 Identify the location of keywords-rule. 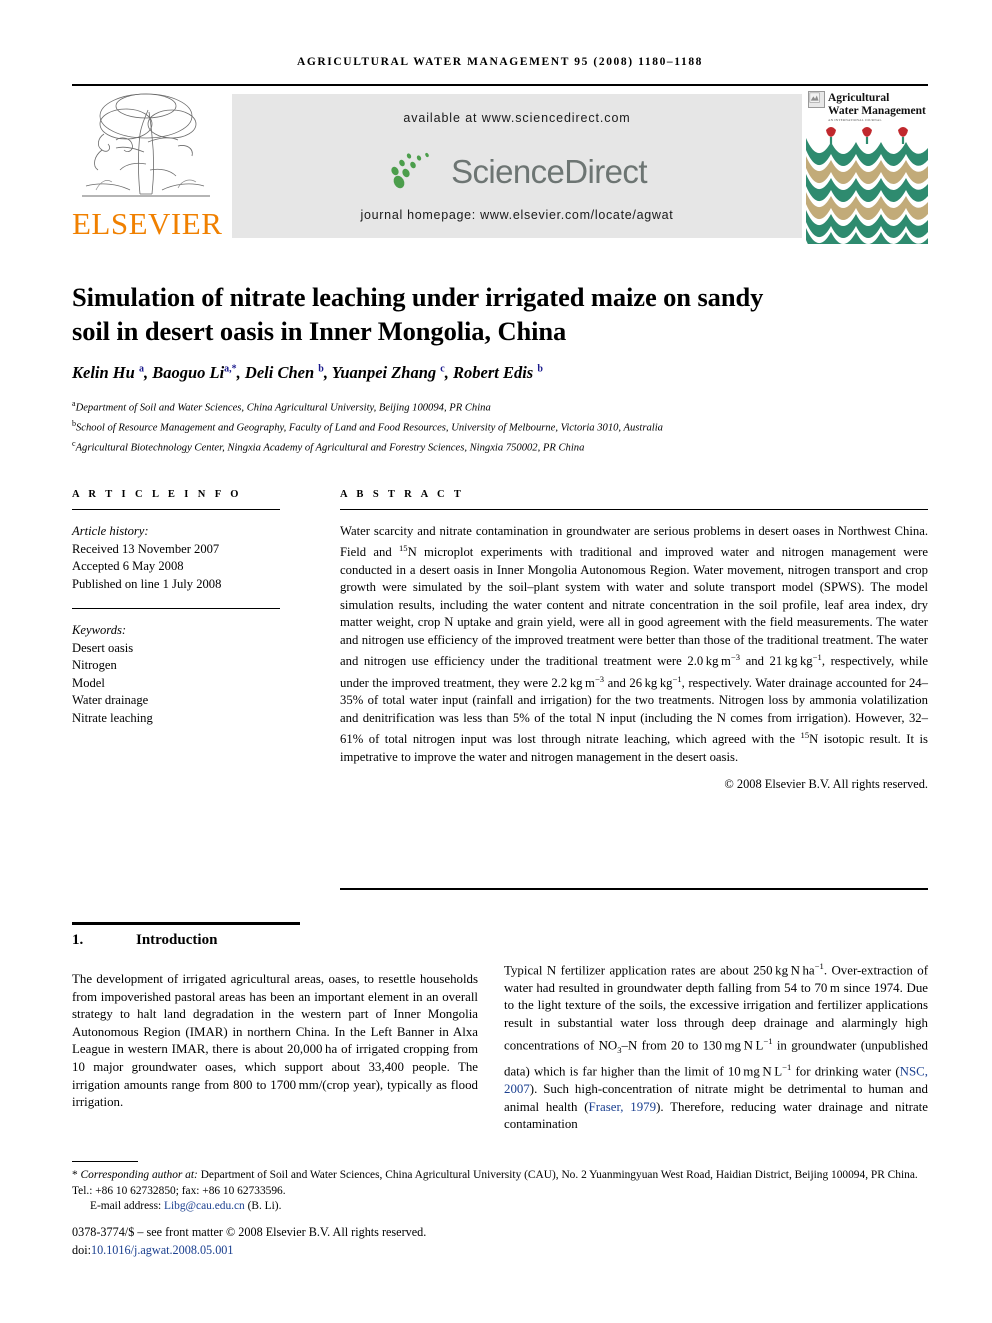
(176, 608).